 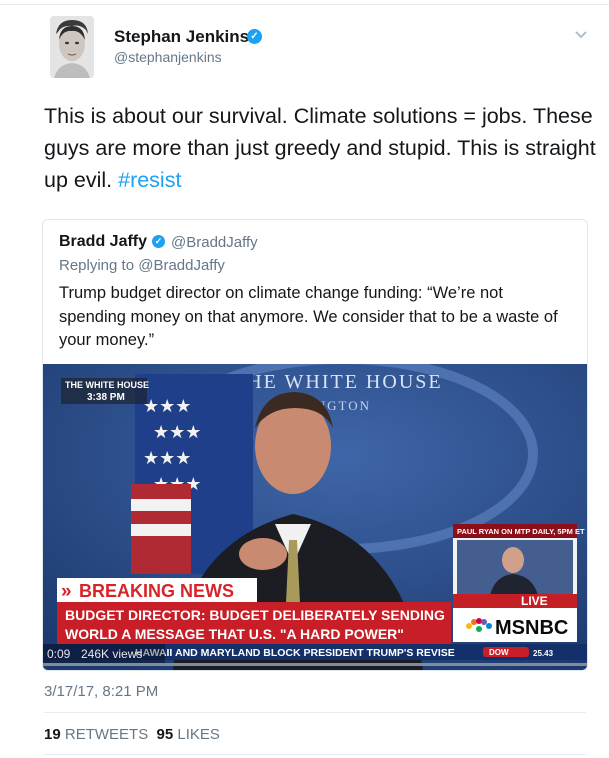 I want to click on dow-label: DOW, so click(x=499, y=652).